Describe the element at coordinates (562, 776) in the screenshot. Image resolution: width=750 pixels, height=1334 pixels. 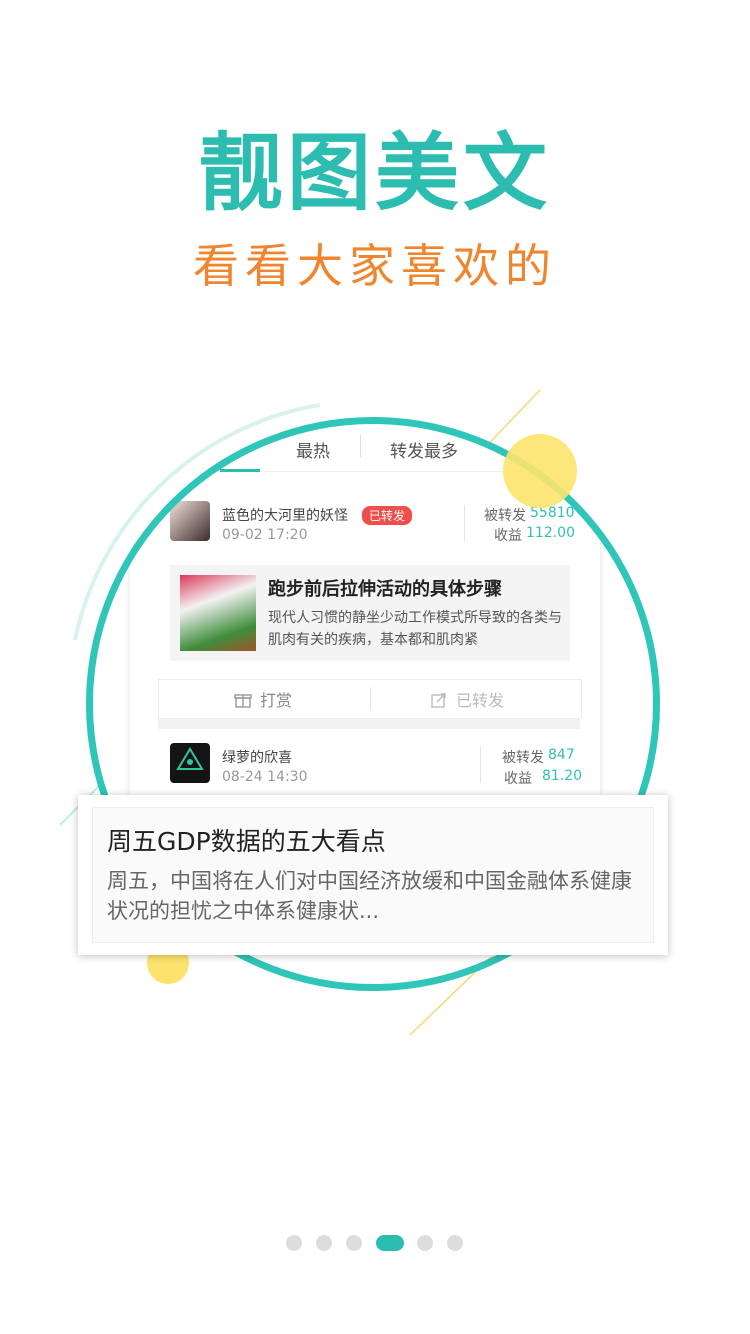
I see `income-value: 81.20` at that location.